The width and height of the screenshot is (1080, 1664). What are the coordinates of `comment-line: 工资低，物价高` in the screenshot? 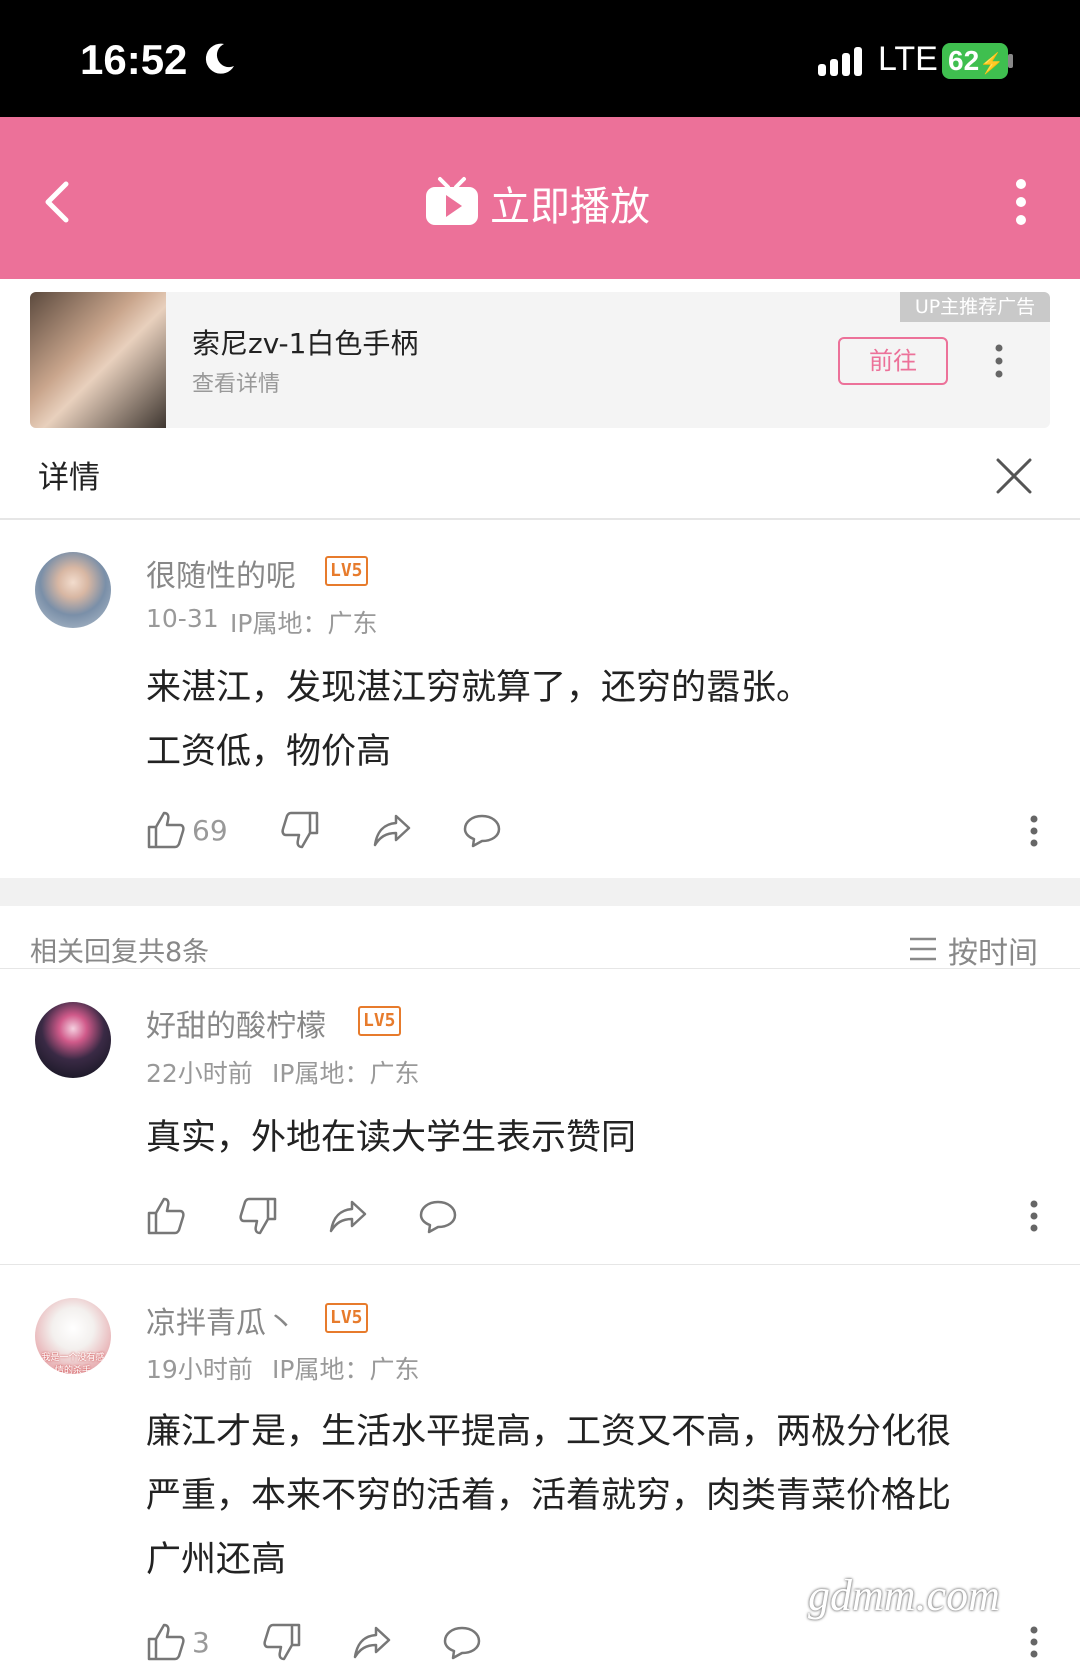 It's located at (269, 752).